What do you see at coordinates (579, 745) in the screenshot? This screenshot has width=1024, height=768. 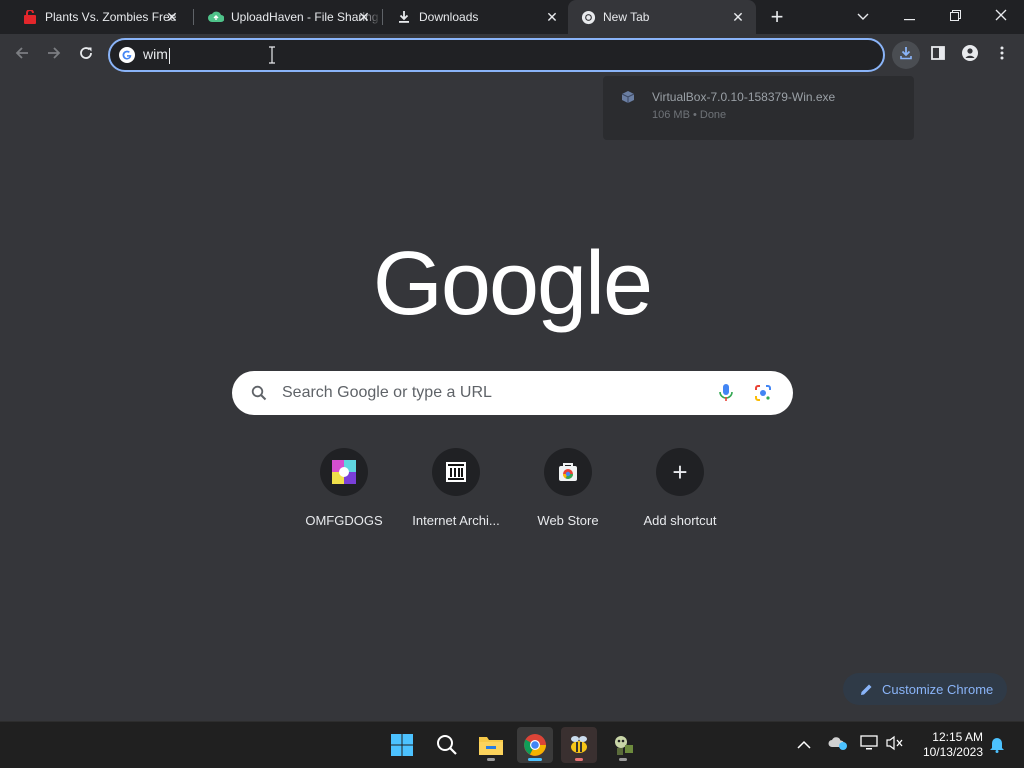 I see `bee-app-icon` at bounding box center [579, 745].